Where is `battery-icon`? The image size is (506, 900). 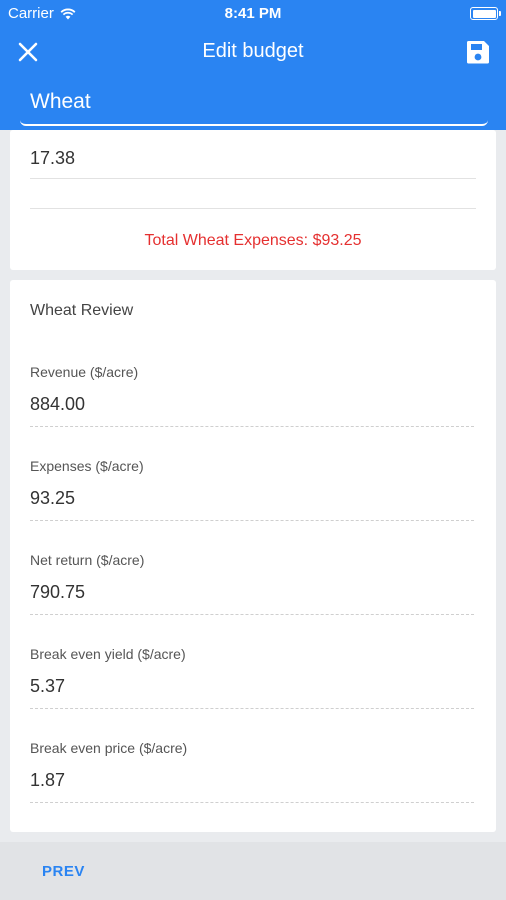
battery-icon is located at coordinates (485, 13).